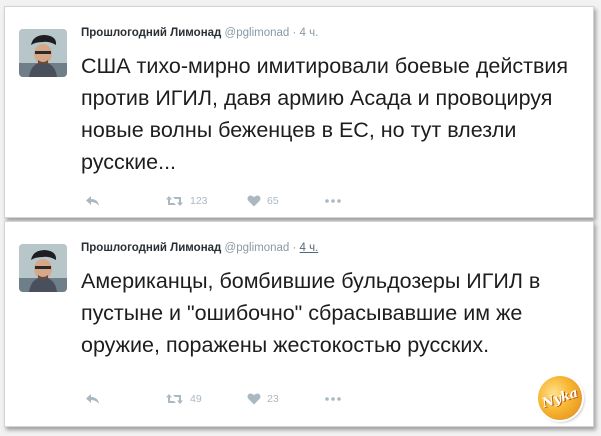 The image size is (601, 436). Describe the element at coordinates (231, 399) in the screenshot. I see `tweet-actions: 49 23` at that location.